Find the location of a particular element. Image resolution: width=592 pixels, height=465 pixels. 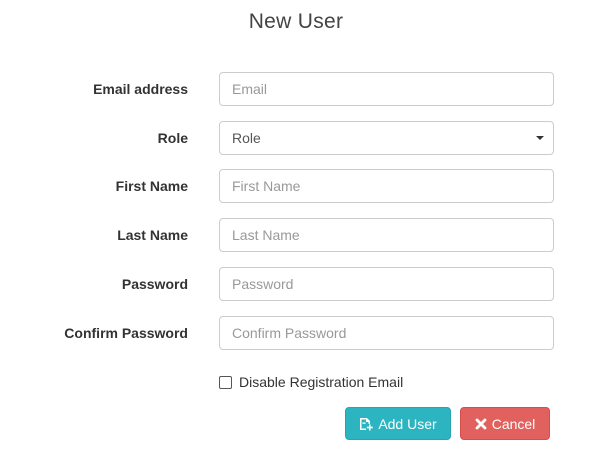

first-name-field is located at coordinates (386, 186).